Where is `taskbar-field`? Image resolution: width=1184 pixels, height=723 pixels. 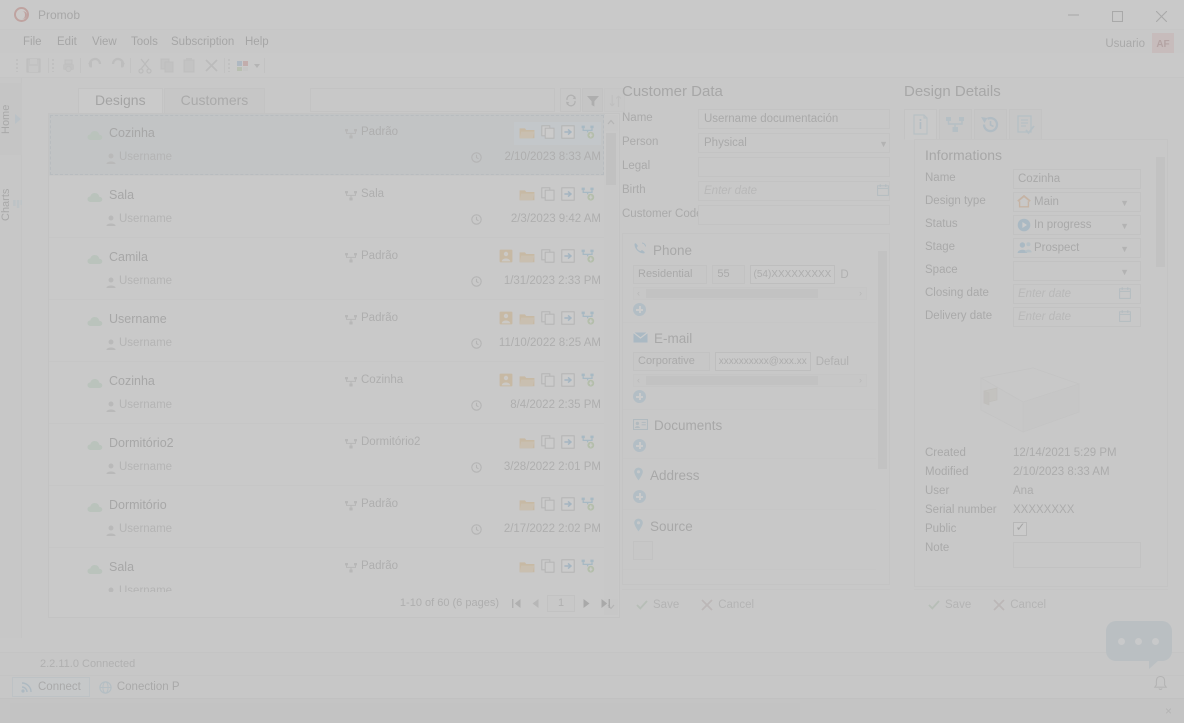
taskbar-field is located at coordinates (405, 711).